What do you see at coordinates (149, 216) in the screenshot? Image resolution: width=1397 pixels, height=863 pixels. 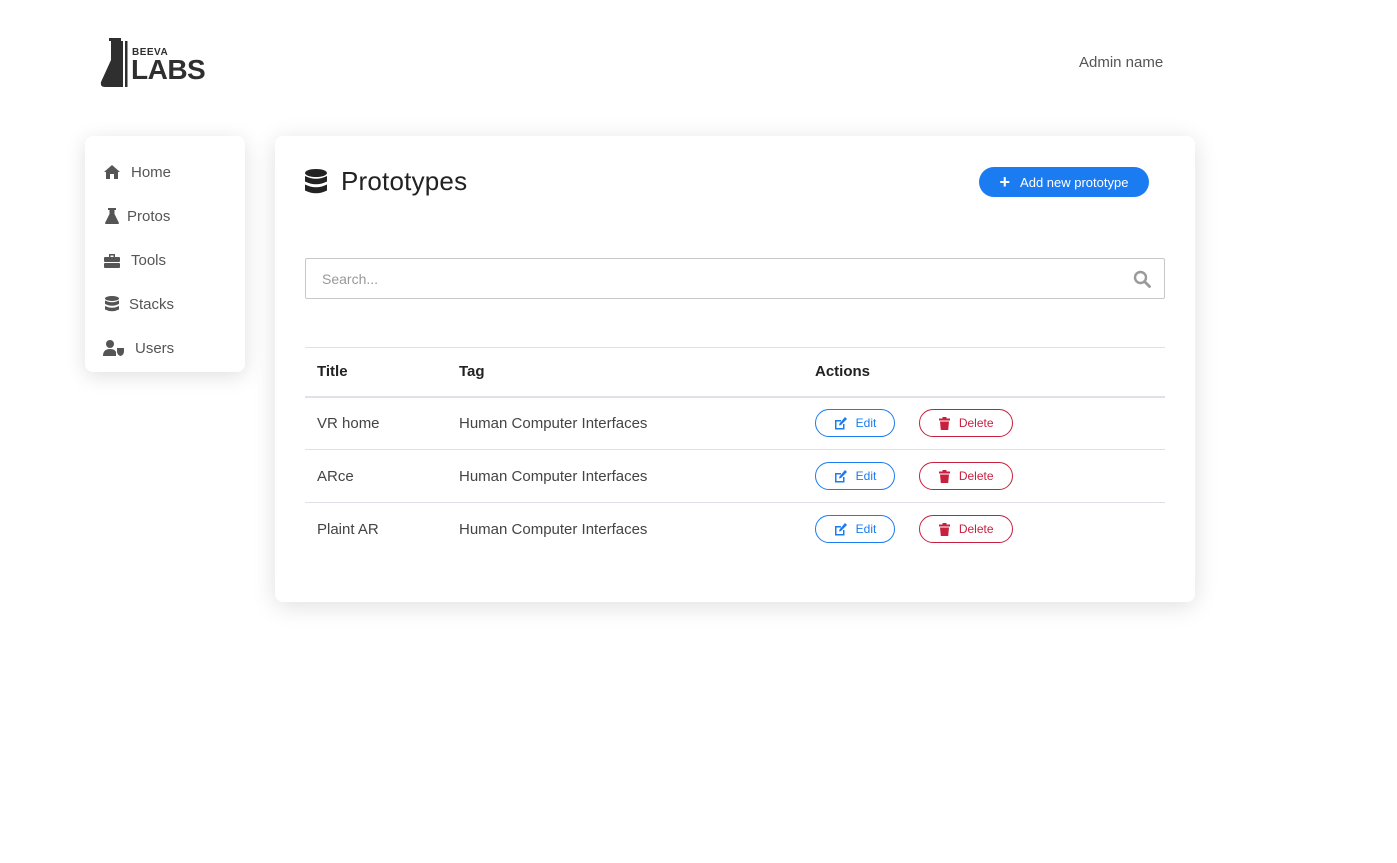 I see `sidebar-item-label: Protos` at bounding box center [149, 216].